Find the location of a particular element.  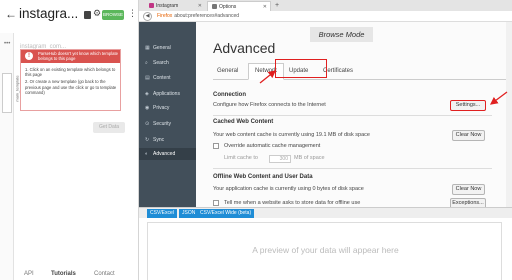

footer-tab-tutorials: Tutorials is located at coordinates (63, 274).